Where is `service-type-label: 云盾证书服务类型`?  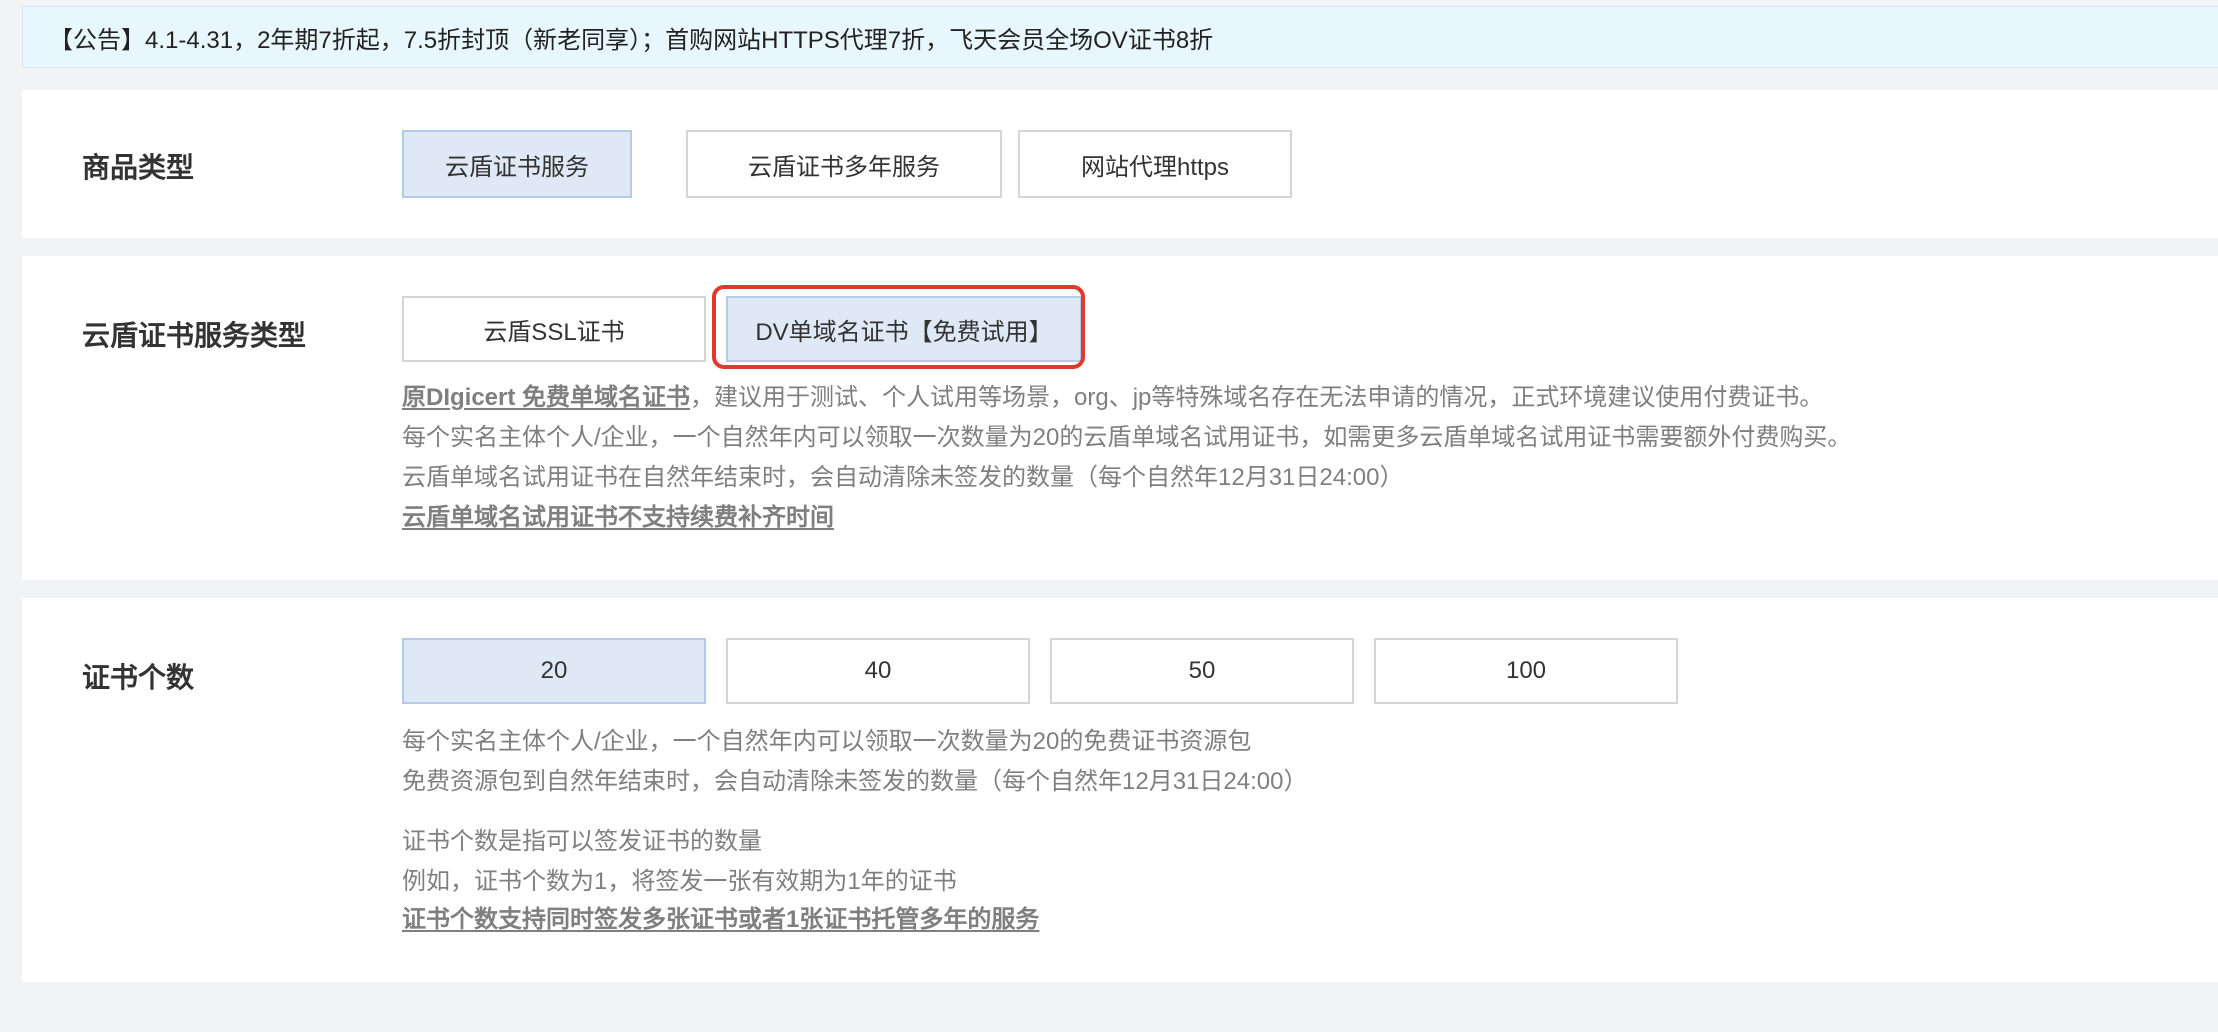
service-type-label: 云盾证书服务类型 is located at coordinates (194, 335).